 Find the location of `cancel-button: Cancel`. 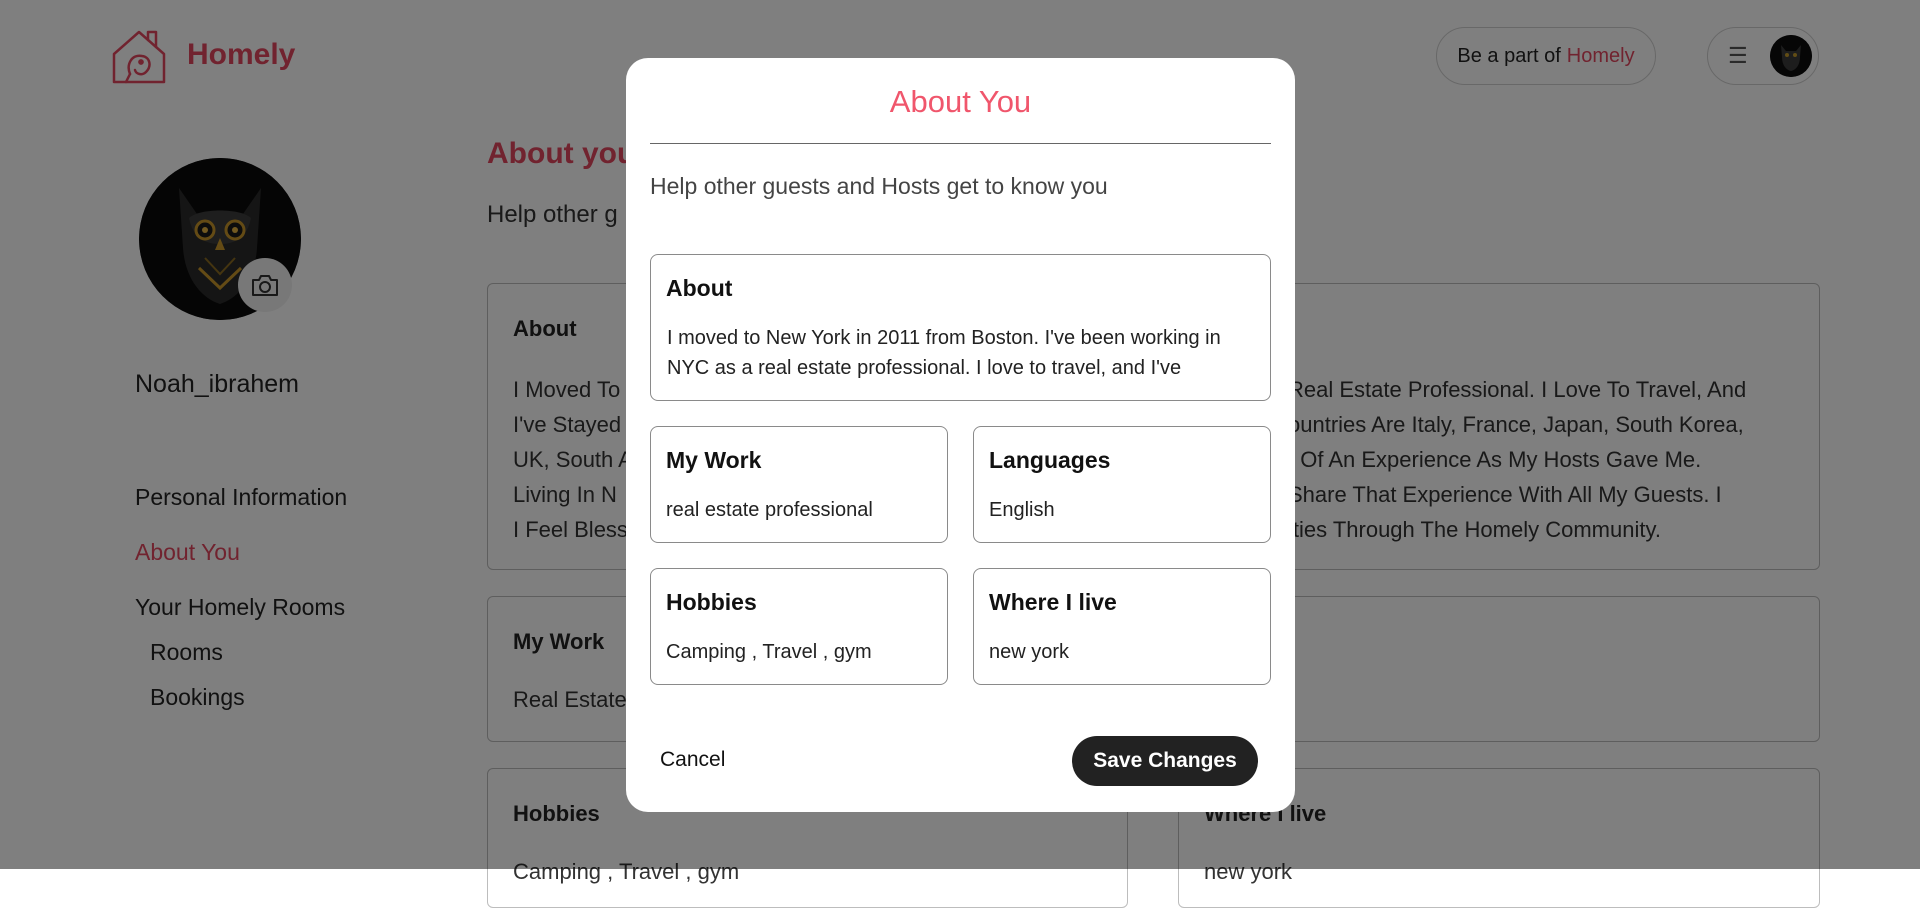

cancel-button: Cancel is located at coordinates (692, 760).